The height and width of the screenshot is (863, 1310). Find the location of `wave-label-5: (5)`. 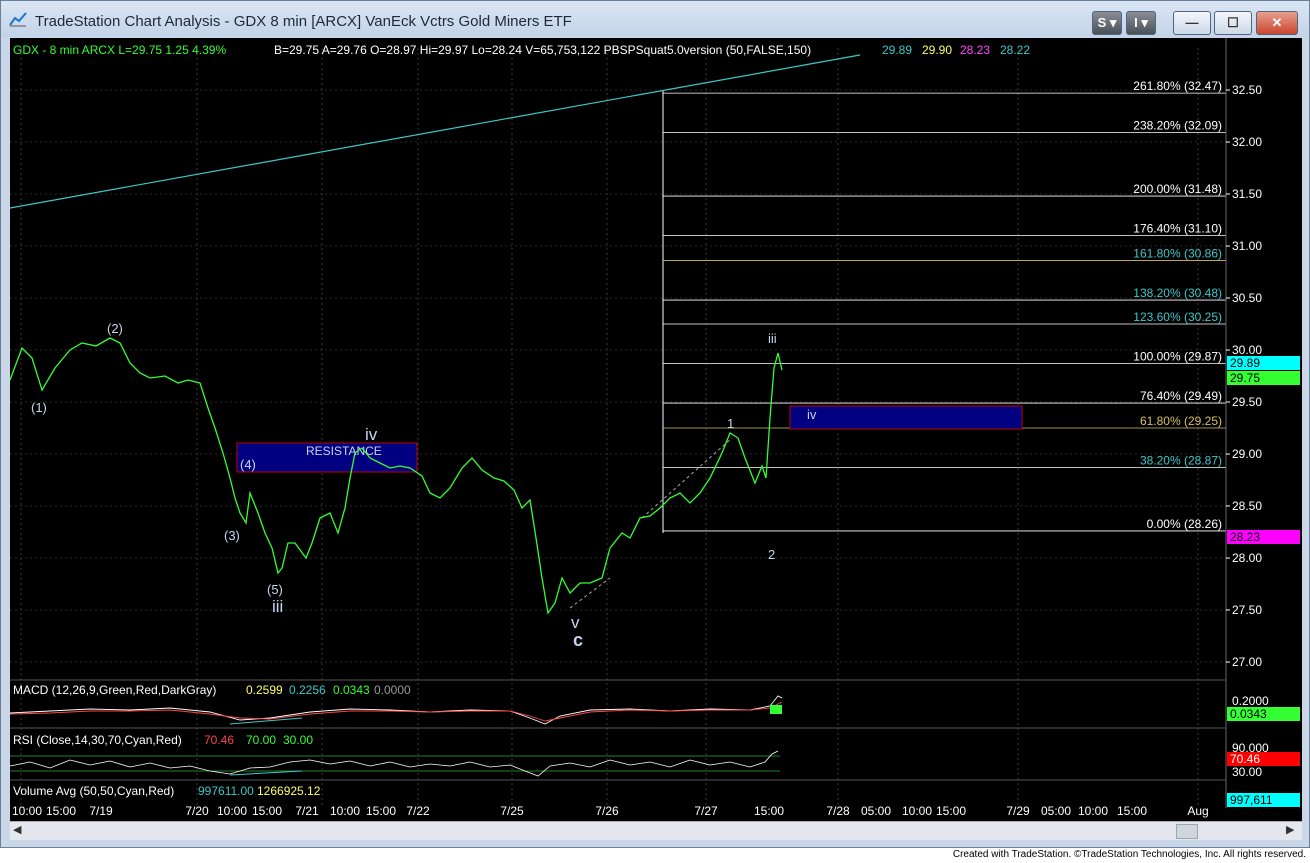

wave-label-5: (5) is located at coordinates (275, 589).